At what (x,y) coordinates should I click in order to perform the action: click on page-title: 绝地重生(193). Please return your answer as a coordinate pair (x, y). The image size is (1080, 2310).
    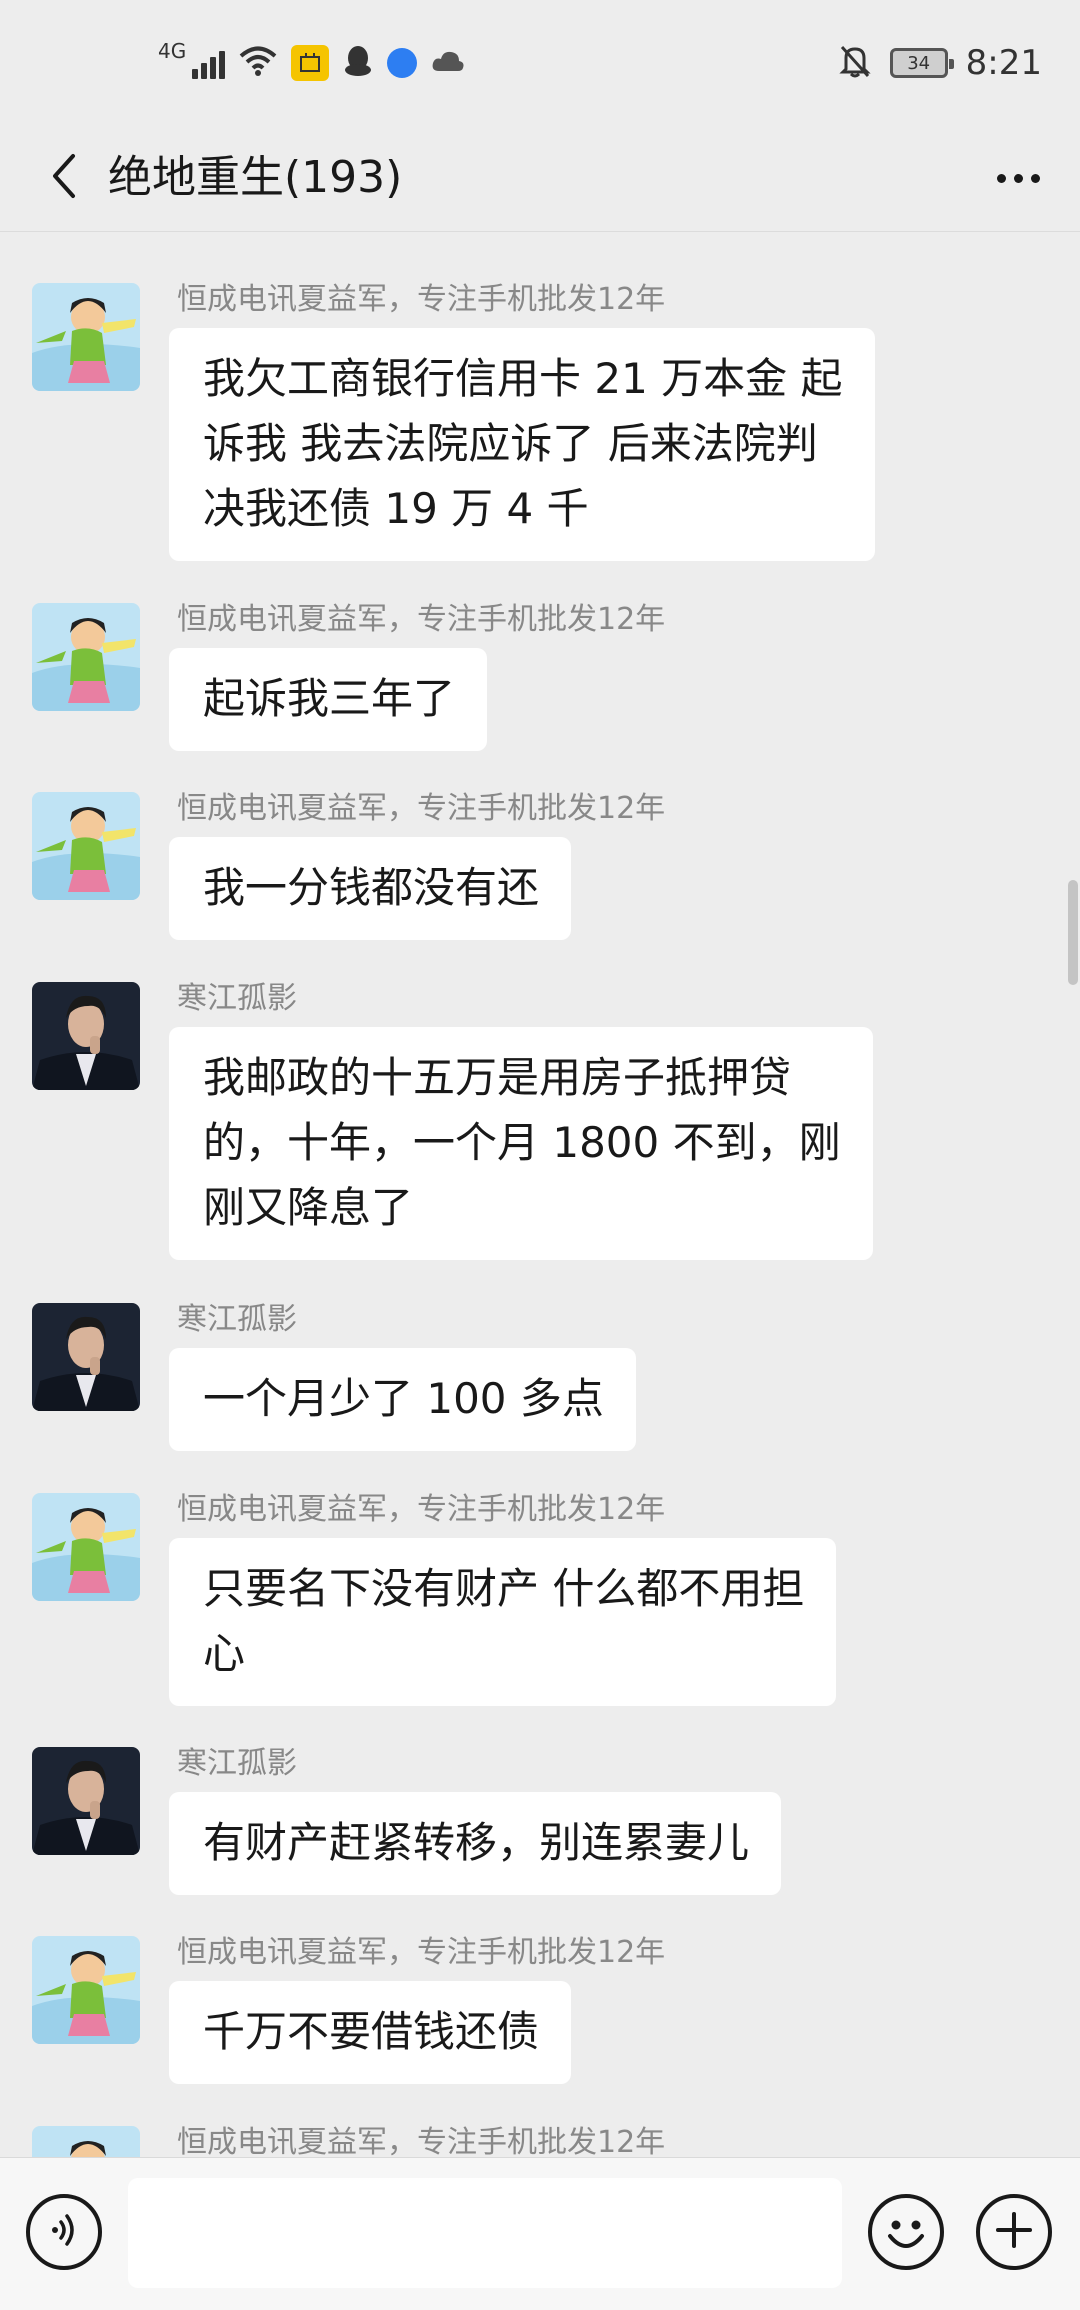
    Looking at the image, I should click on (255, 177).